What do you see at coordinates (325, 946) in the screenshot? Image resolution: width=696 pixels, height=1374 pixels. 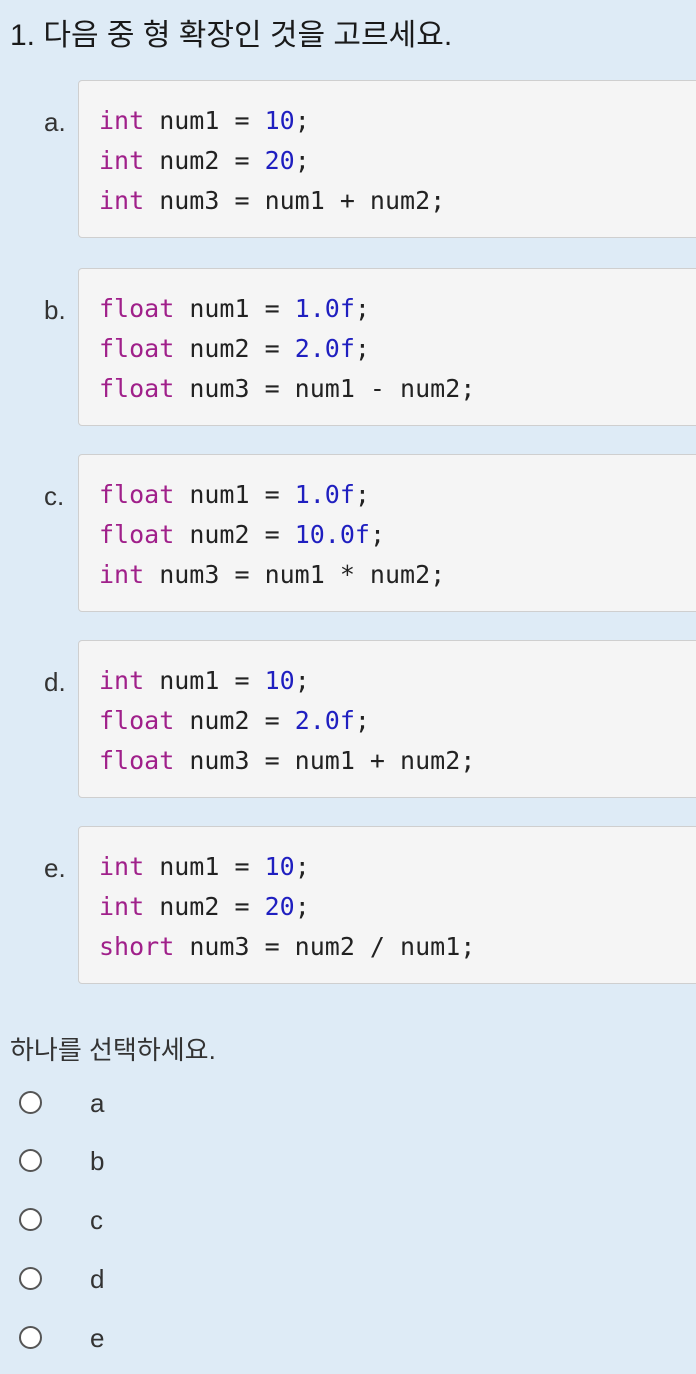 I see `code-text: num3 = num2 / num1;` at bounding box center [325, 946].